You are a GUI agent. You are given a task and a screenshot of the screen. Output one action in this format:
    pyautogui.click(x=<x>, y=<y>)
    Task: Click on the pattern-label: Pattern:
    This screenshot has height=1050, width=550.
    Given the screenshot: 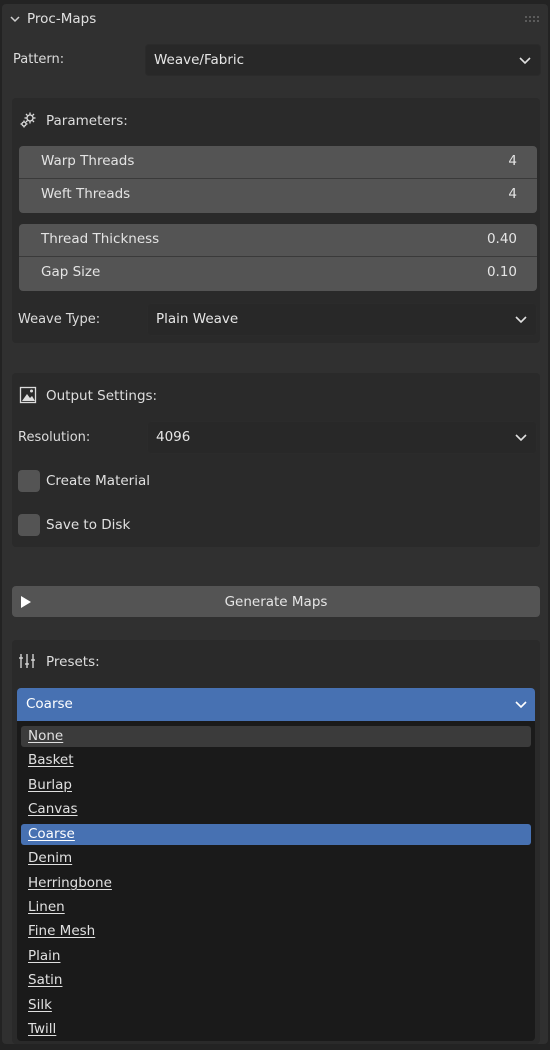 What is the action you would take?
    pyautogui.click(x=39, y=59)
    